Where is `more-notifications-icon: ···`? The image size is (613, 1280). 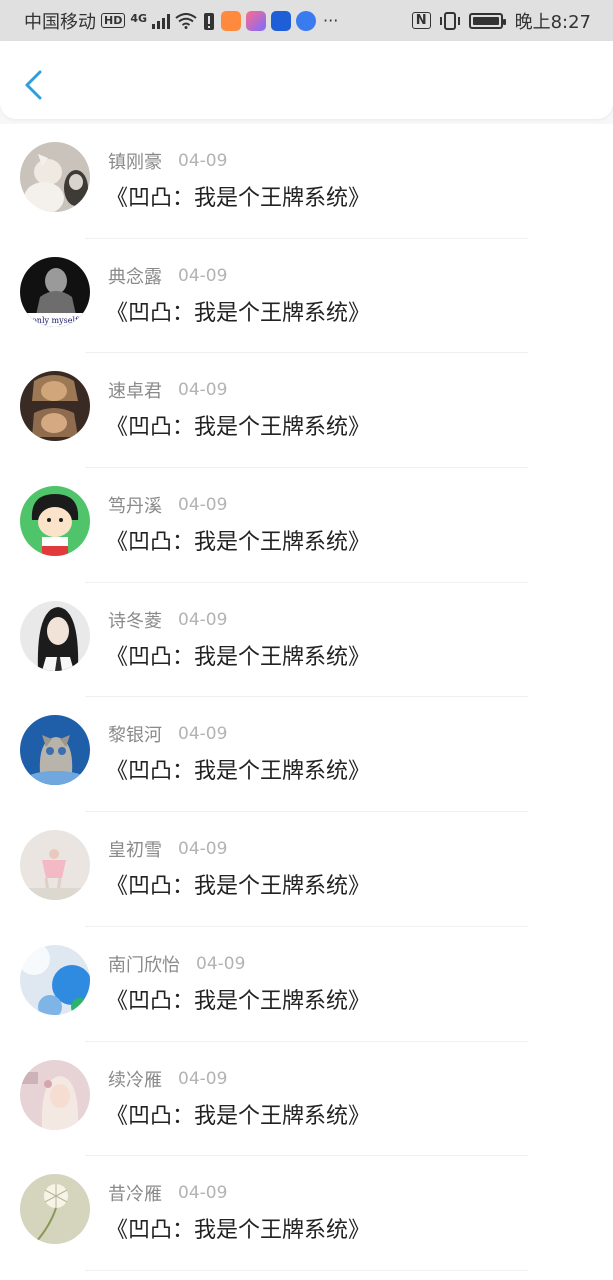
more-notifications-icon: ··· is located at coordinates (331, 20).